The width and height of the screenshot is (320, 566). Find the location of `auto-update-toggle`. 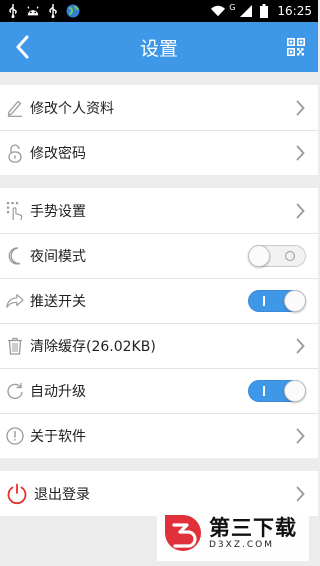

auto-update-toggle is located at coordinates (277, 390).